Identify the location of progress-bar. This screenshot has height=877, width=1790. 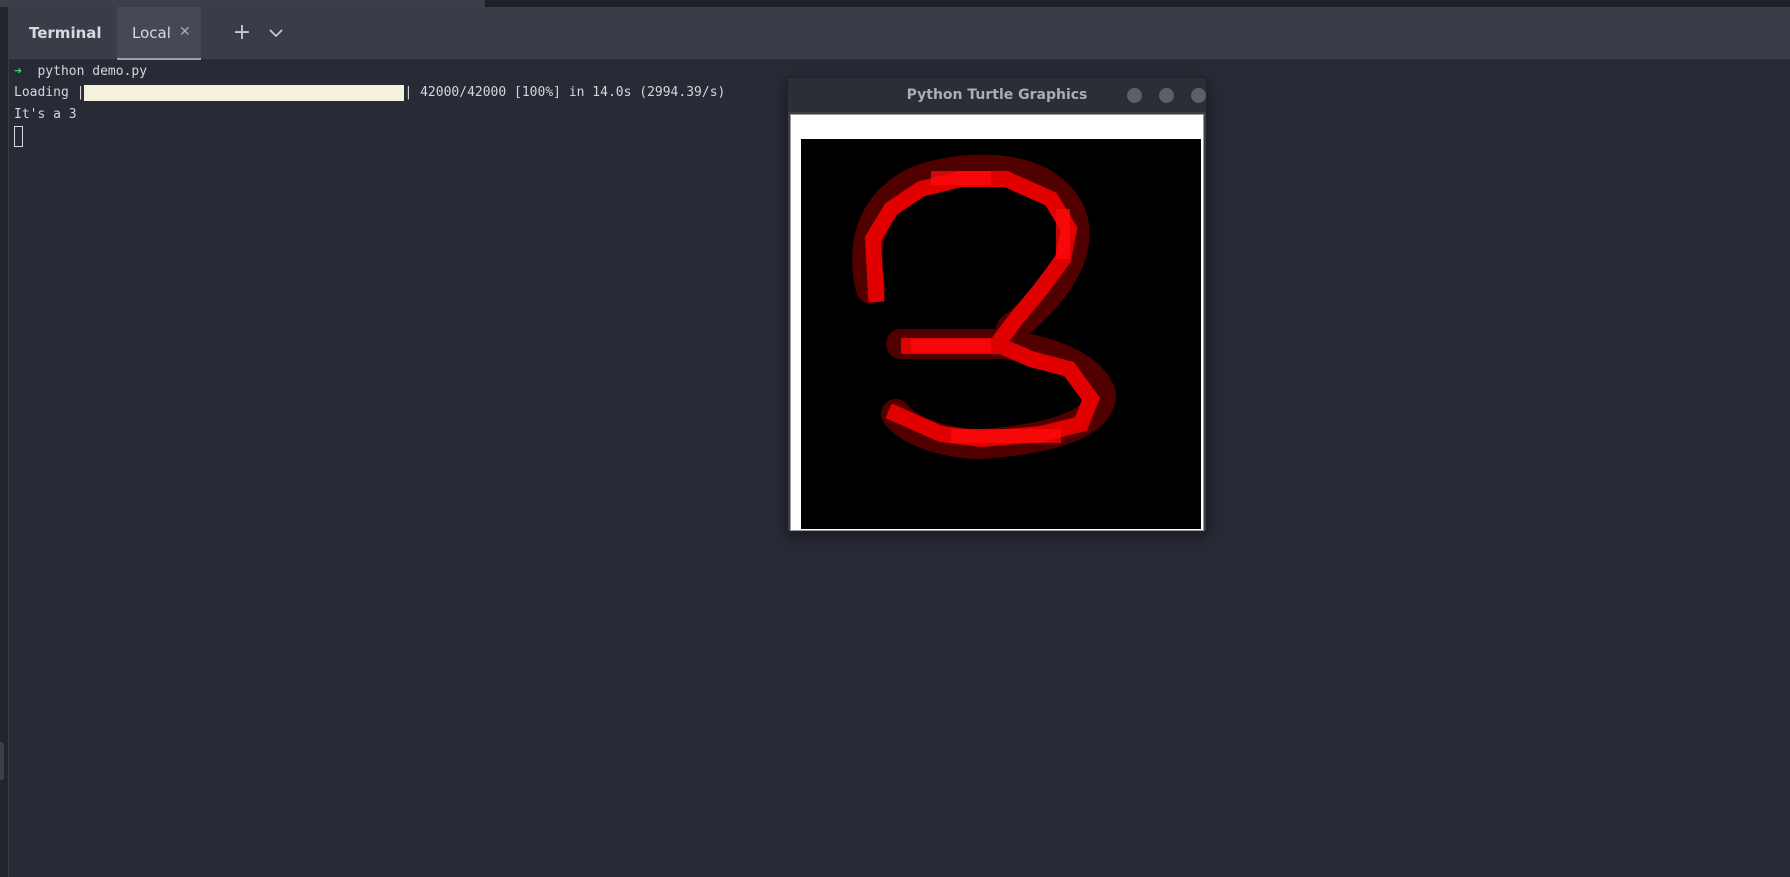
(244, 92).